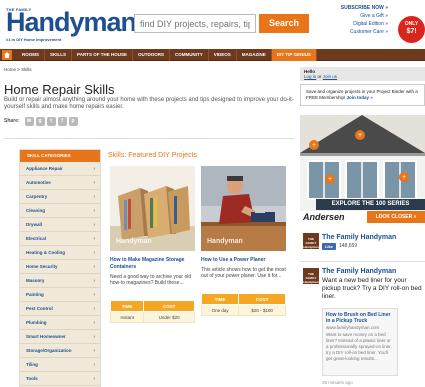 The width and height of the screenshot is (425, 387). Describe the element at coordinates (262, 299) in the screenshot. I see `cost-header: COST` at that location.